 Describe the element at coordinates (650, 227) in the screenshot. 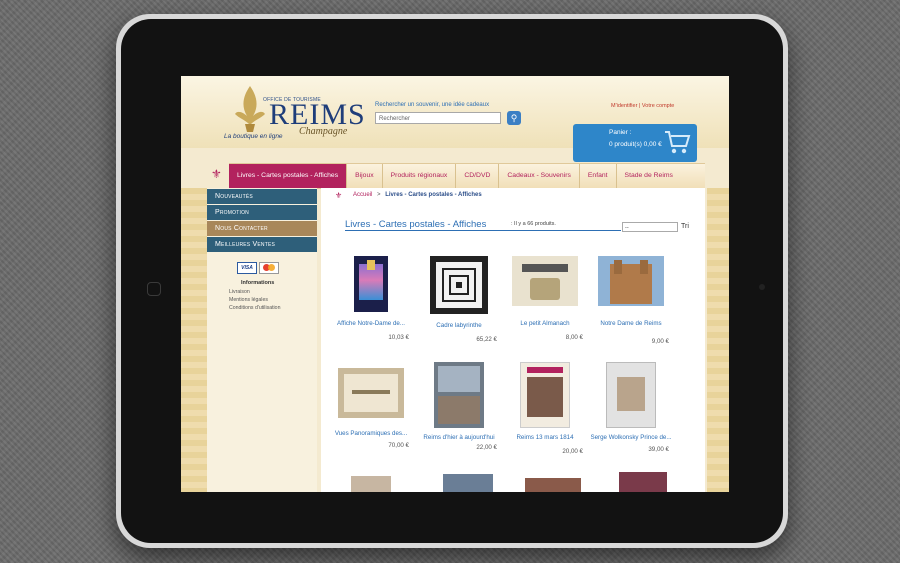

I see `sort-select: --` at that location.